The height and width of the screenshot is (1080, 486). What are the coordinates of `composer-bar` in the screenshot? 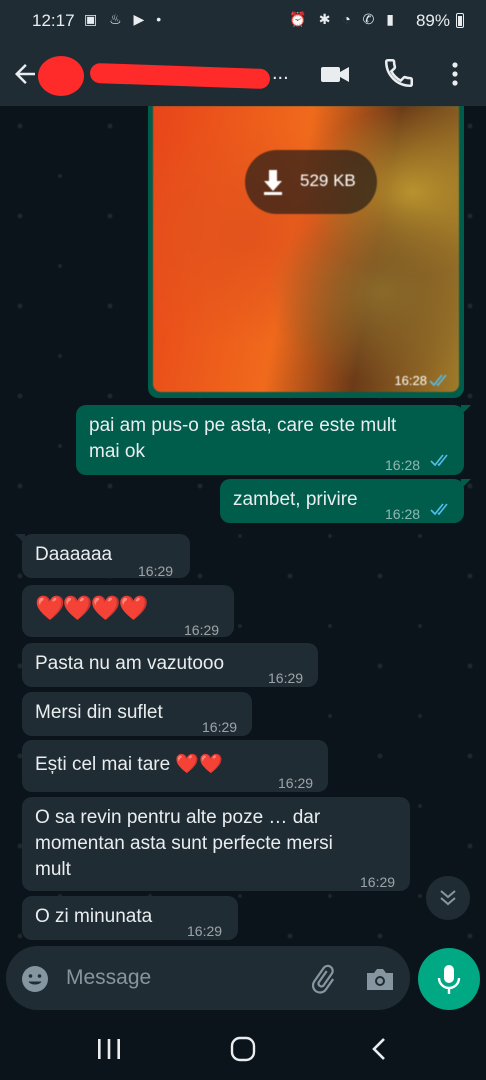 It's located at (243, 980).